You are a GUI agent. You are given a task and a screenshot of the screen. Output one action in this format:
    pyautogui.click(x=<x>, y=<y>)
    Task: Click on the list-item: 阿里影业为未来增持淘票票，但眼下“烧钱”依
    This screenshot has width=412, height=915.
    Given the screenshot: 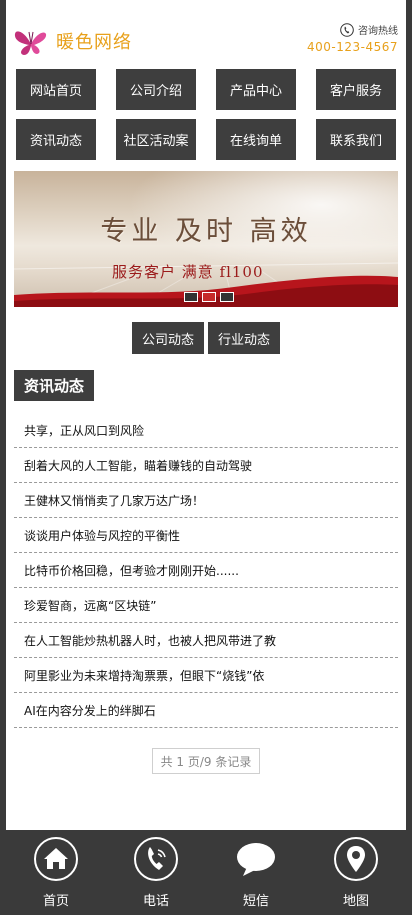 What is the action you would take?
    pyautogui.click(x=206, y=675)
    